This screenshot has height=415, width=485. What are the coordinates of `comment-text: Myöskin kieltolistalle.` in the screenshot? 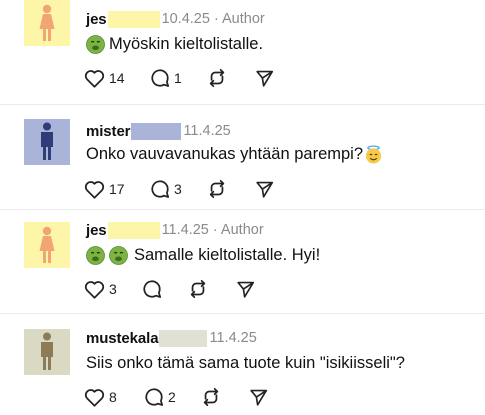 It's located at (174, 44).